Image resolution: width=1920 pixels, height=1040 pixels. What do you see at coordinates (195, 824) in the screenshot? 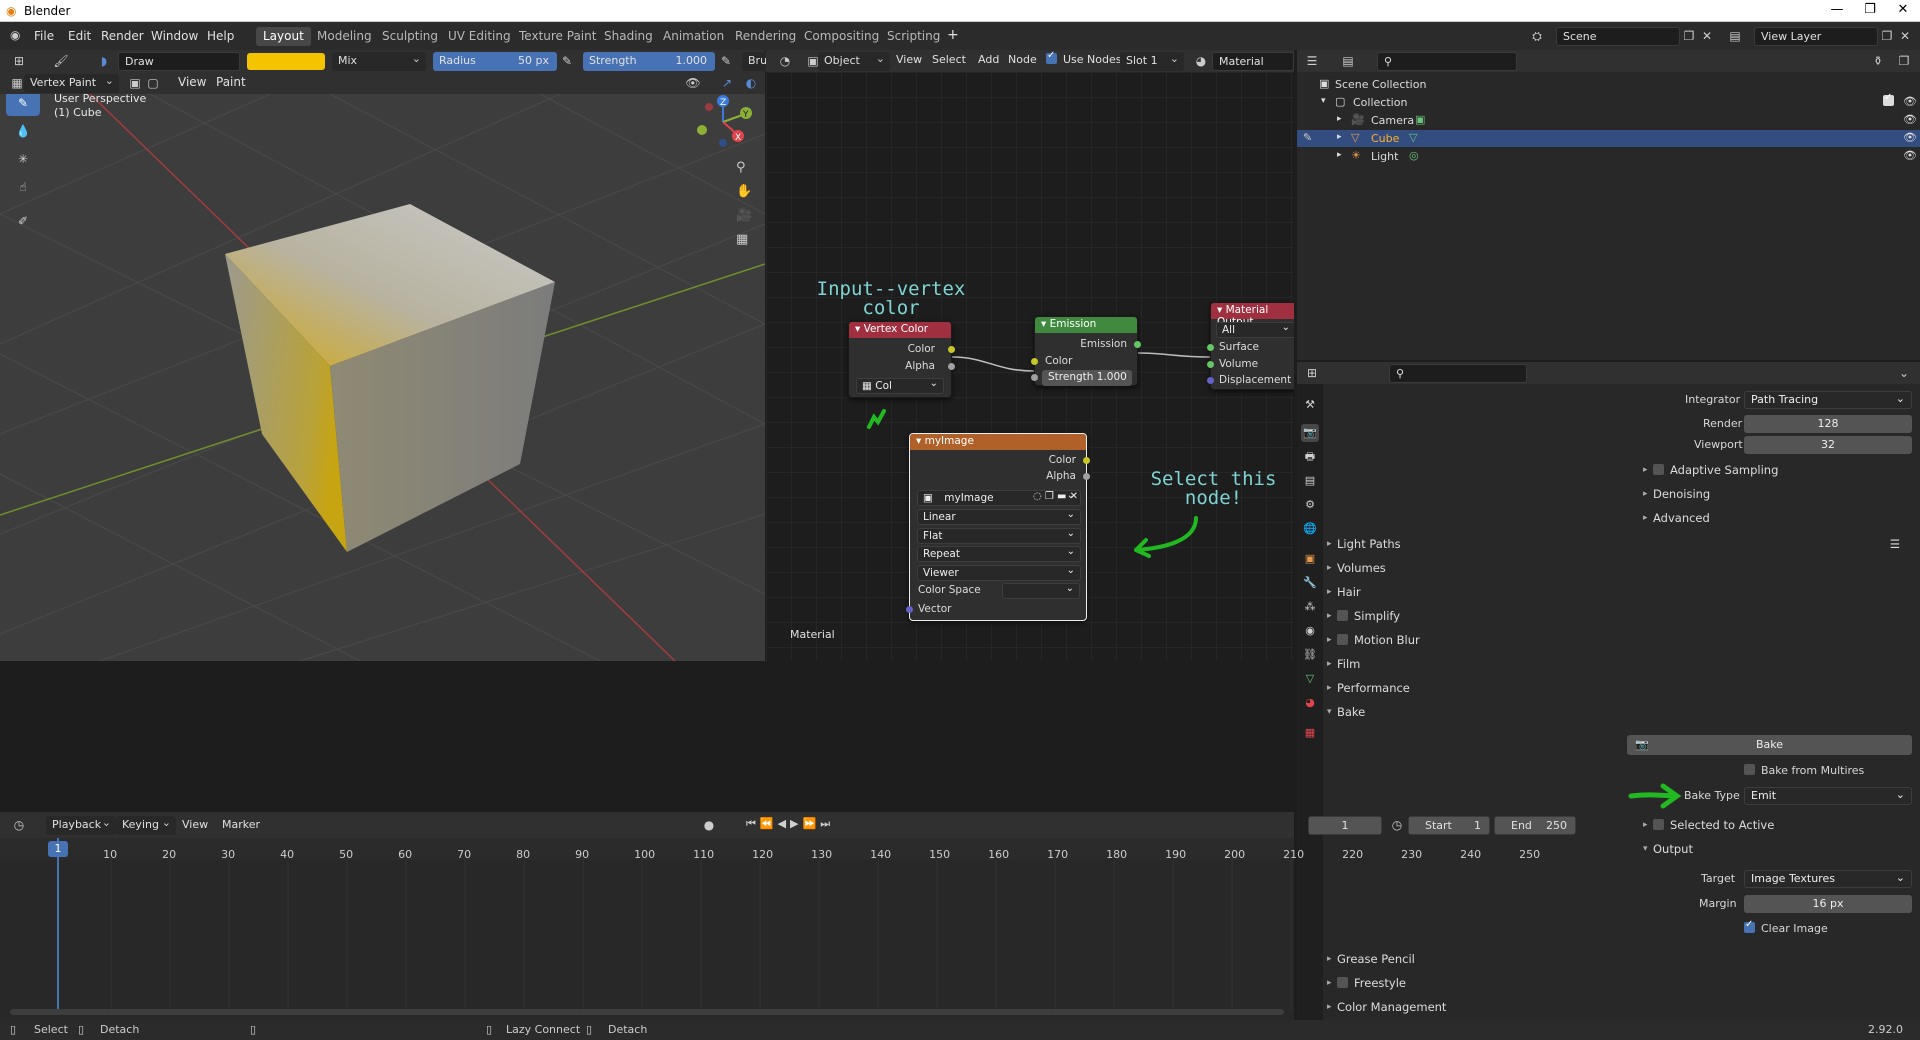
I see `timeline-menu-view: View` at bounding box center [195, 824].